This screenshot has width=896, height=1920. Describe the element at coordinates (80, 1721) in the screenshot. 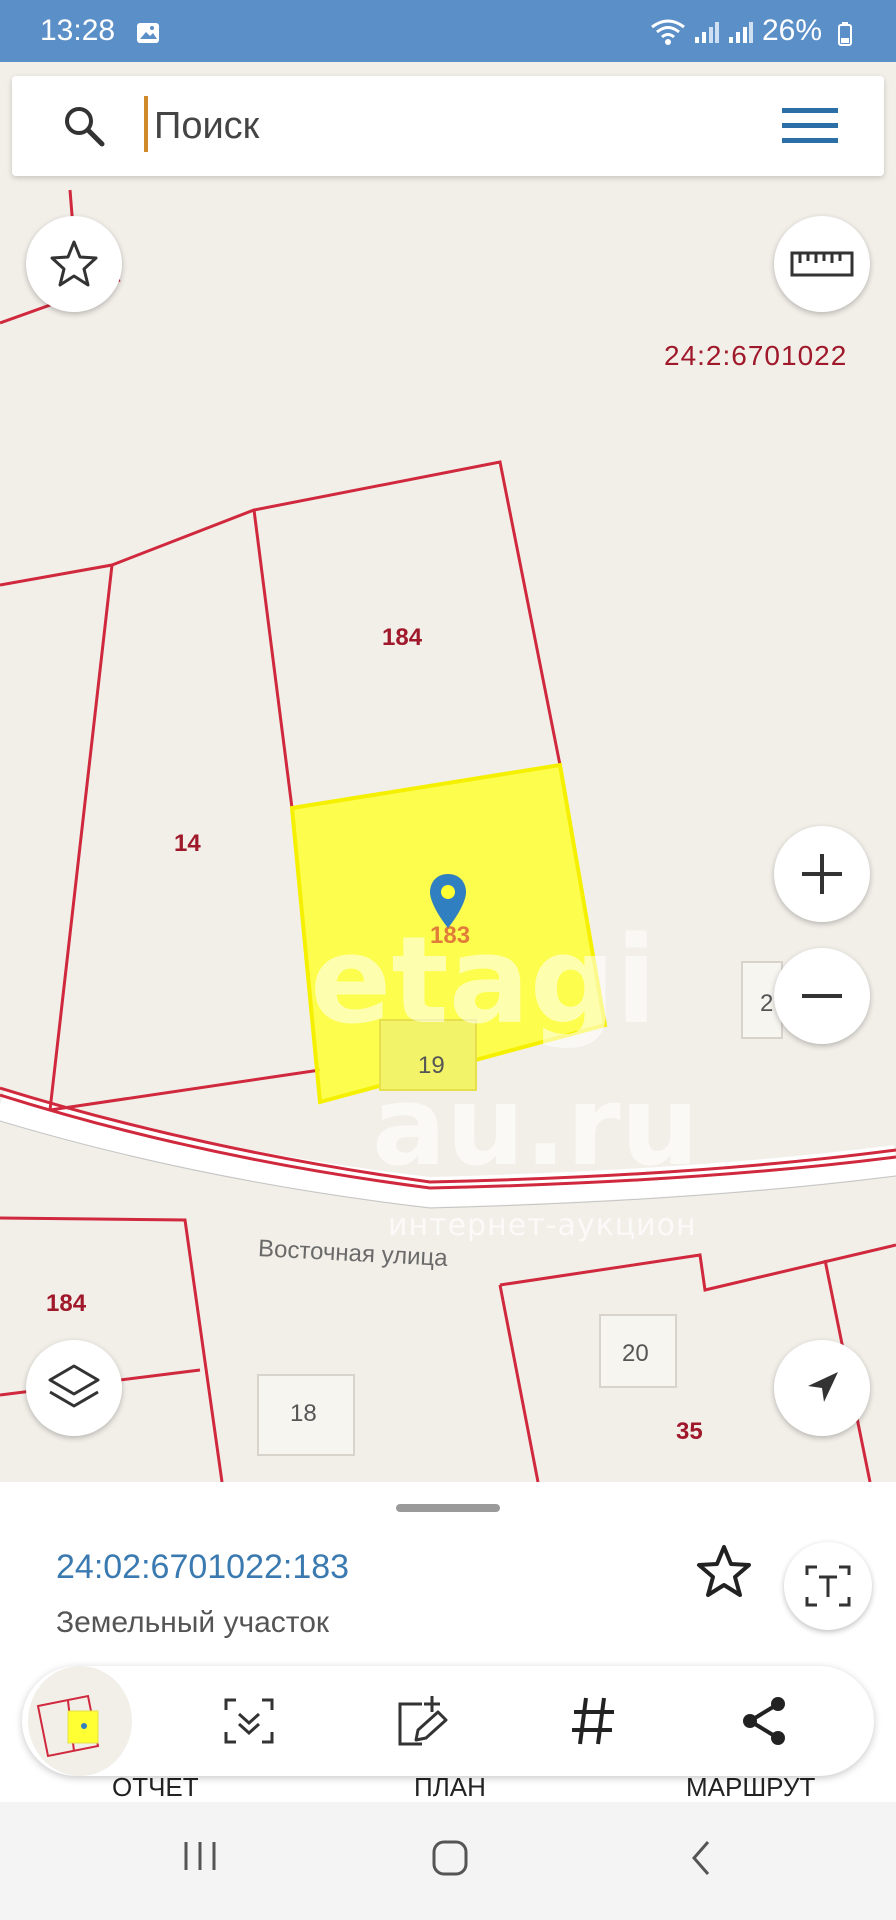

I see `map-thumbnail` at that location.